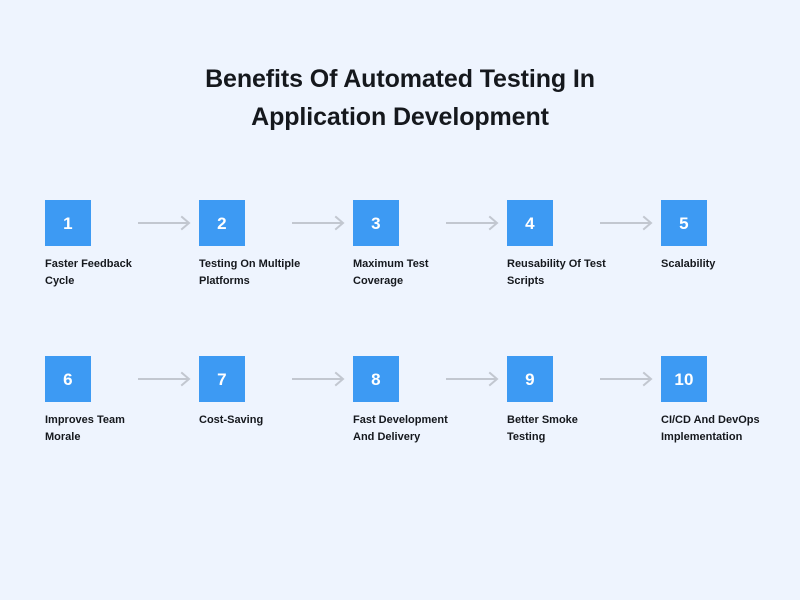 The height and width of the screenshot is (600, 800). Describe the element at coordinates (582, 245) in the screenshot. I see `benefit-step-4: 4 Reusability Of Test Scripts` at that location.